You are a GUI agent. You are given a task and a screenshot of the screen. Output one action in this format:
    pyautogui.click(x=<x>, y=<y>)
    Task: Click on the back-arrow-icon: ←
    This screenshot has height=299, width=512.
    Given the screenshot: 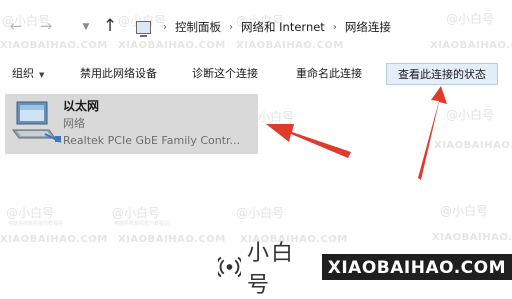 What is the action you would take?
    pyautogui.click(x=16, y=26)
    